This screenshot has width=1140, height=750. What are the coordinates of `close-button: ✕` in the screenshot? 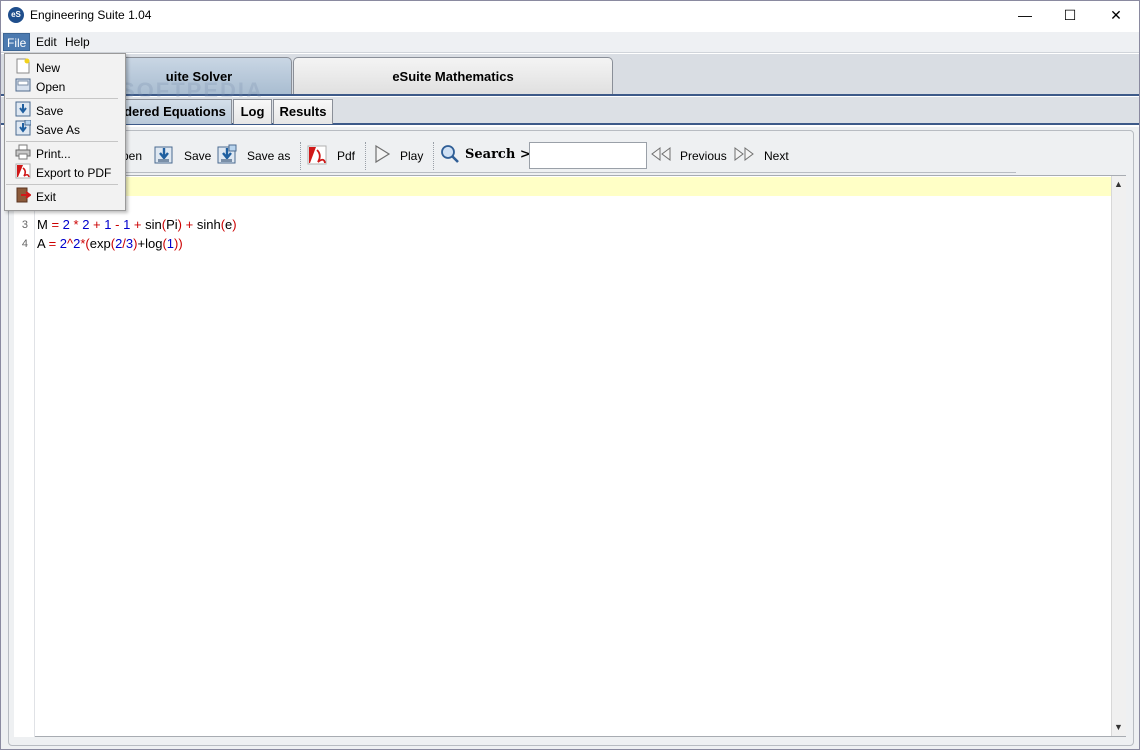 It's located at (1116, 15).